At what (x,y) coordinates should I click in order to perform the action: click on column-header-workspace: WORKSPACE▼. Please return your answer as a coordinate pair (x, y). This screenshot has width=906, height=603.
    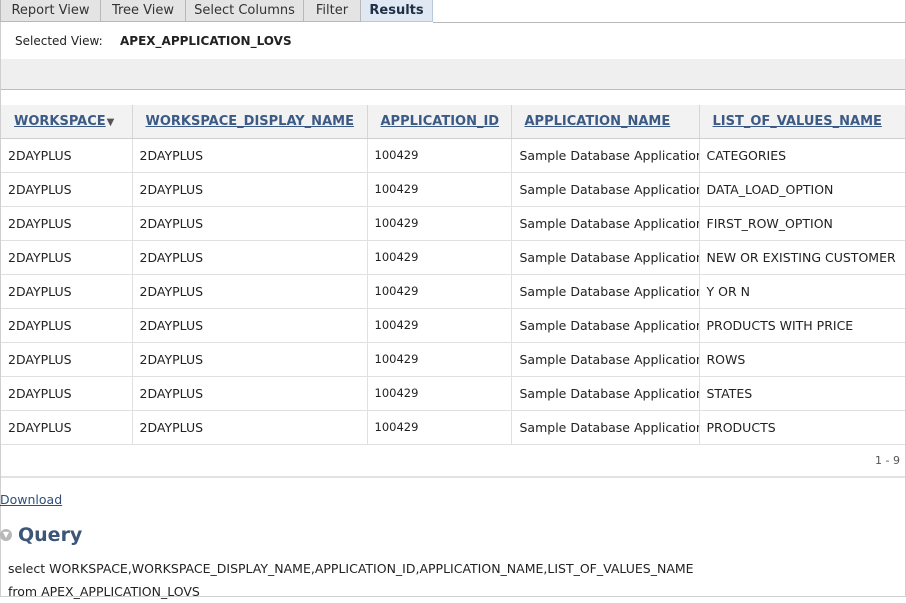
    Looking at the image, I should click on (67, 122).